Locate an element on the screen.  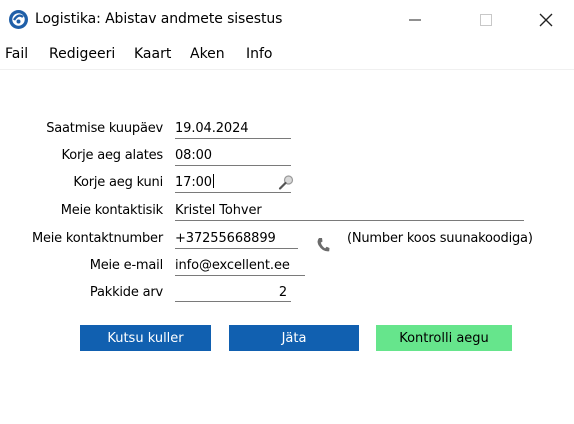
menu-aken: Aken is located at coordinates (207, 54).